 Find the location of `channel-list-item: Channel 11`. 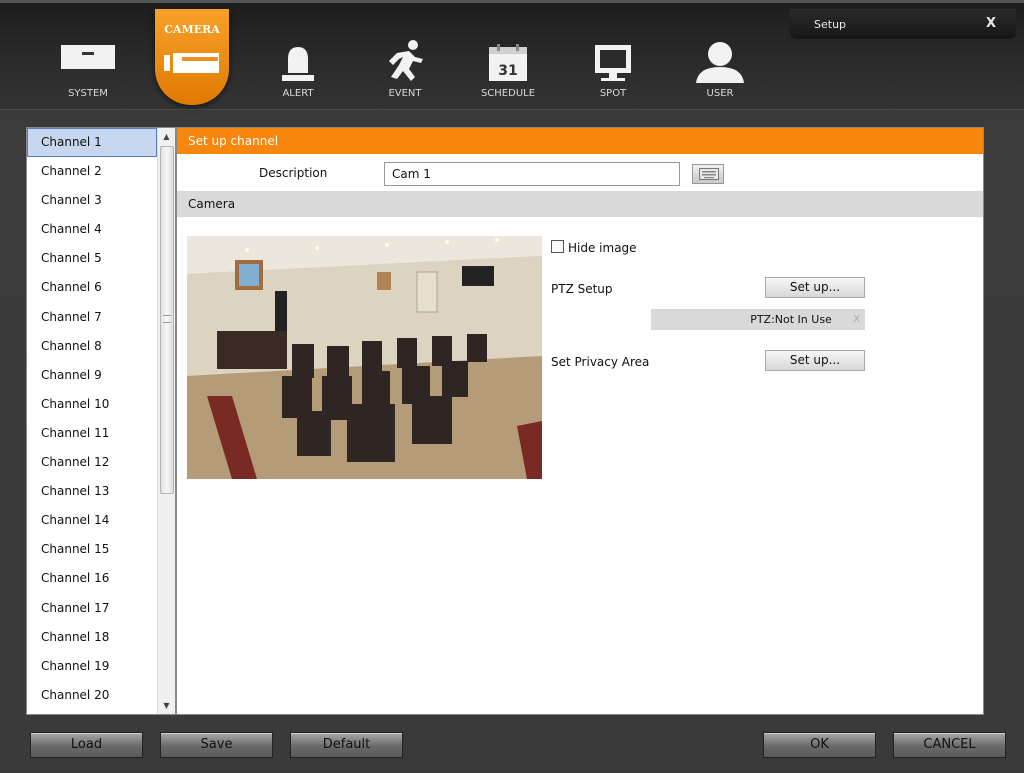

channel-list-item: Channel 11 is located at coordinates (101, 433).